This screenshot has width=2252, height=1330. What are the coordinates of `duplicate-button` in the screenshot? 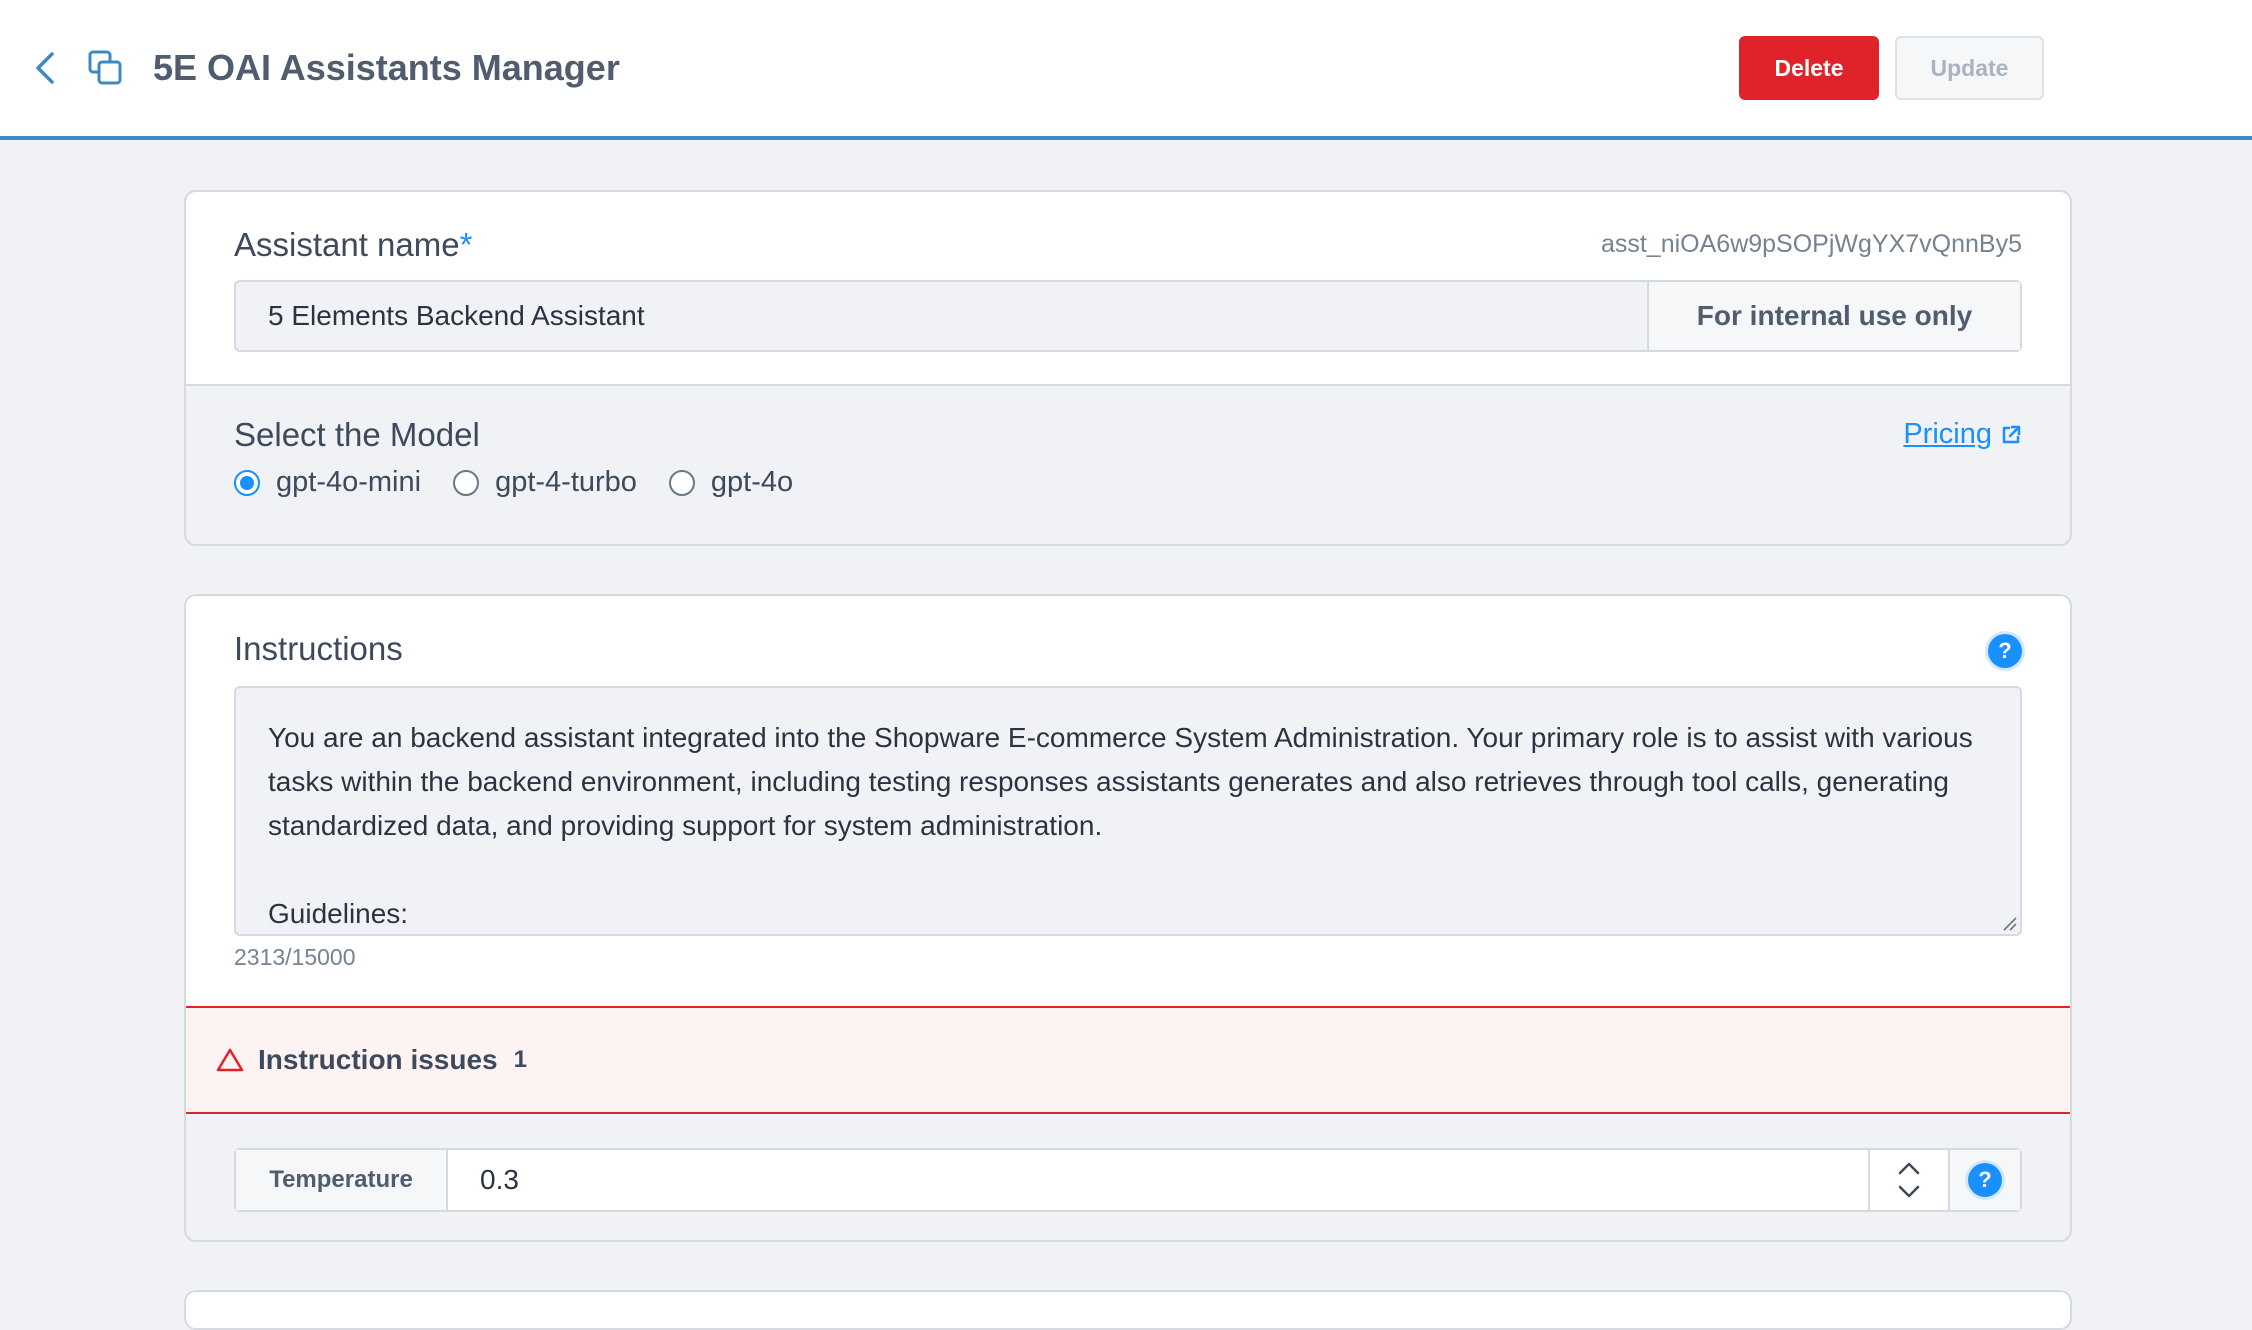 It's located at (105, 68).